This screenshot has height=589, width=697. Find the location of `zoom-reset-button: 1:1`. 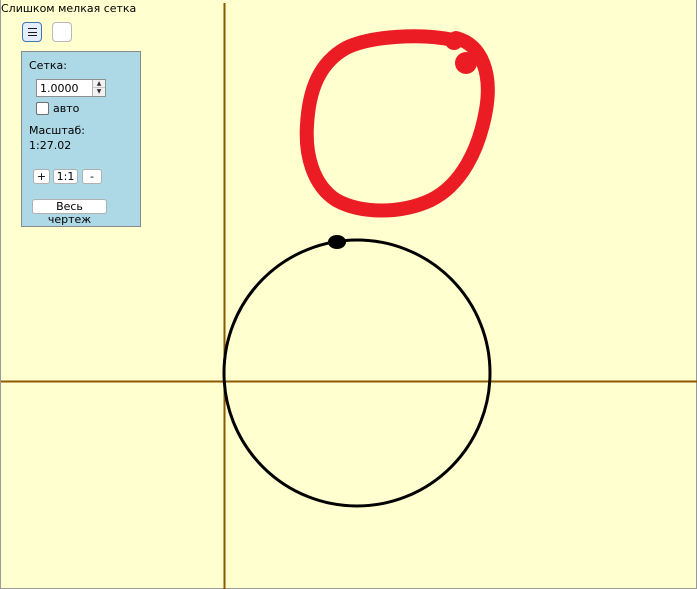

zoom-reset-button: 1:1 is located at coordinates (65, 176).